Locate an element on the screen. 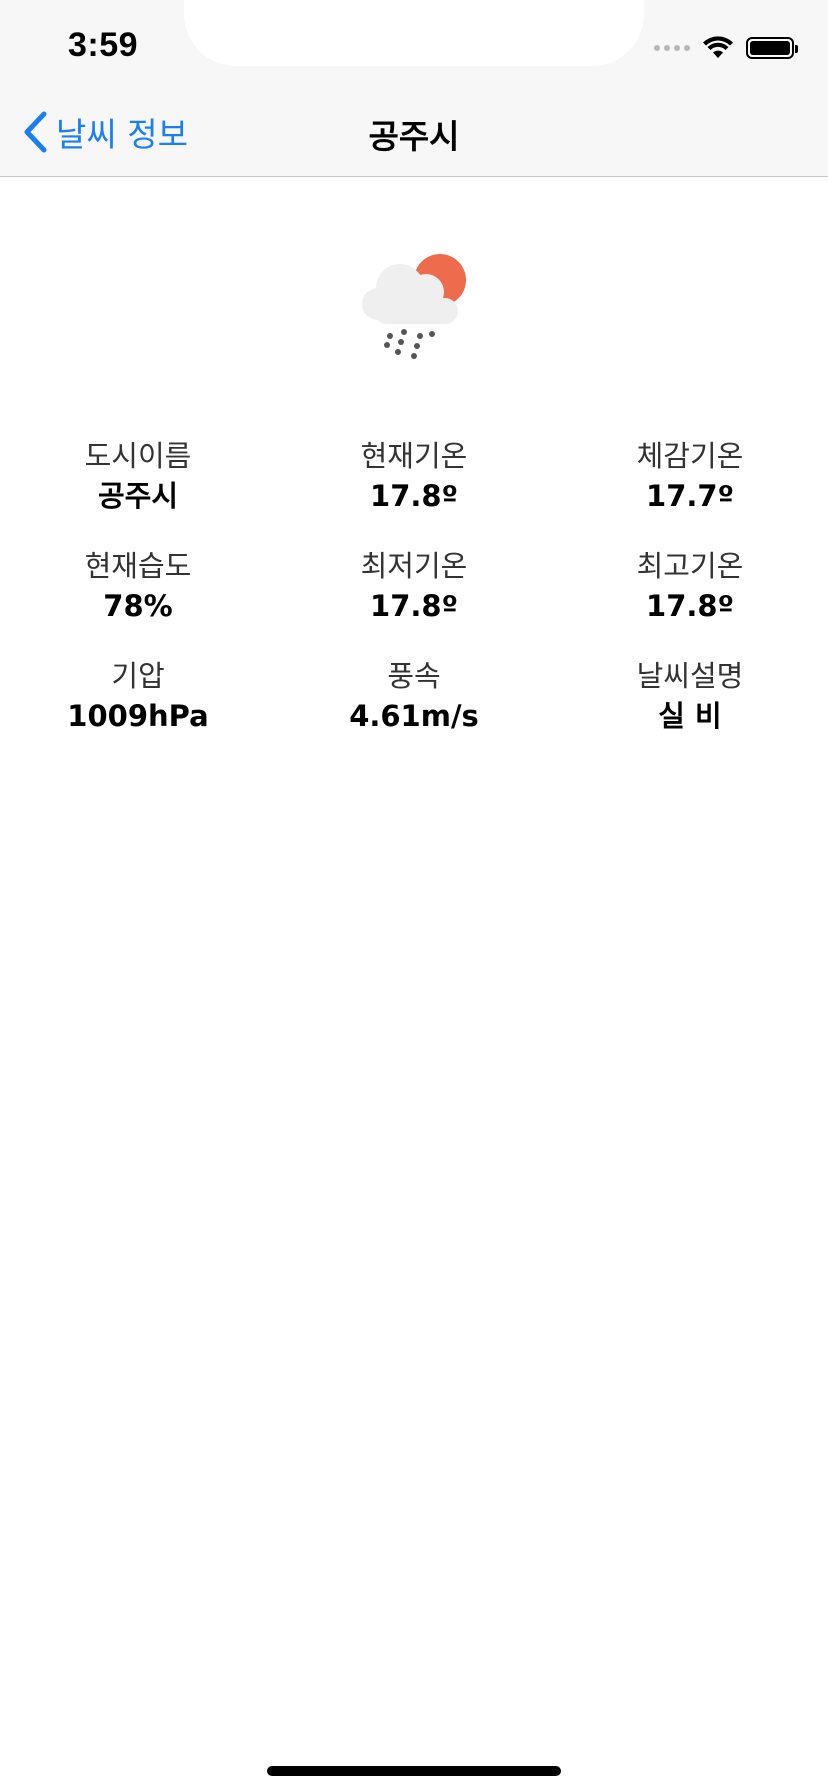 The height and width of the screenshot is (1792, 828). info-current-temp: 현재기온 17.8º is located at coordinates (414, 476).